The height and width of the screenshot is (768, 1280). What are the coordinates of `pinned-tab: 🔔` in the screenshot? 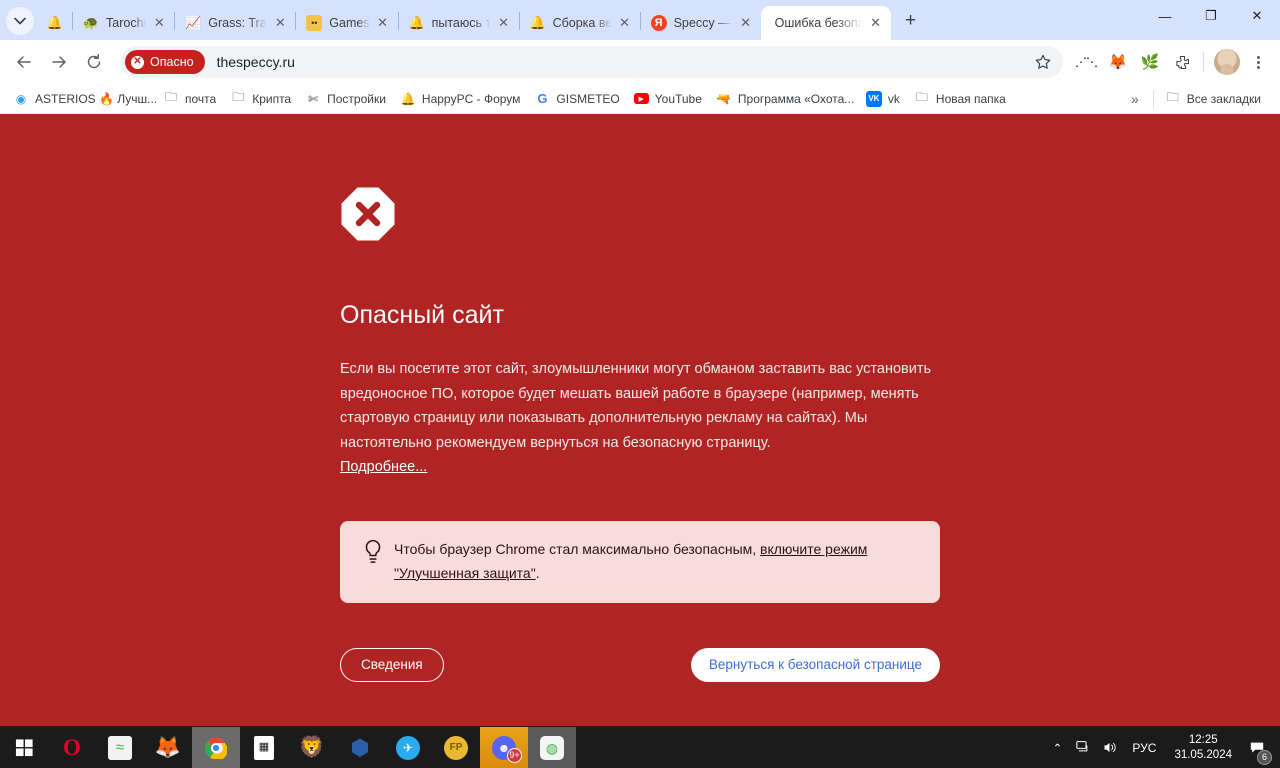 It's located at (55, 23).